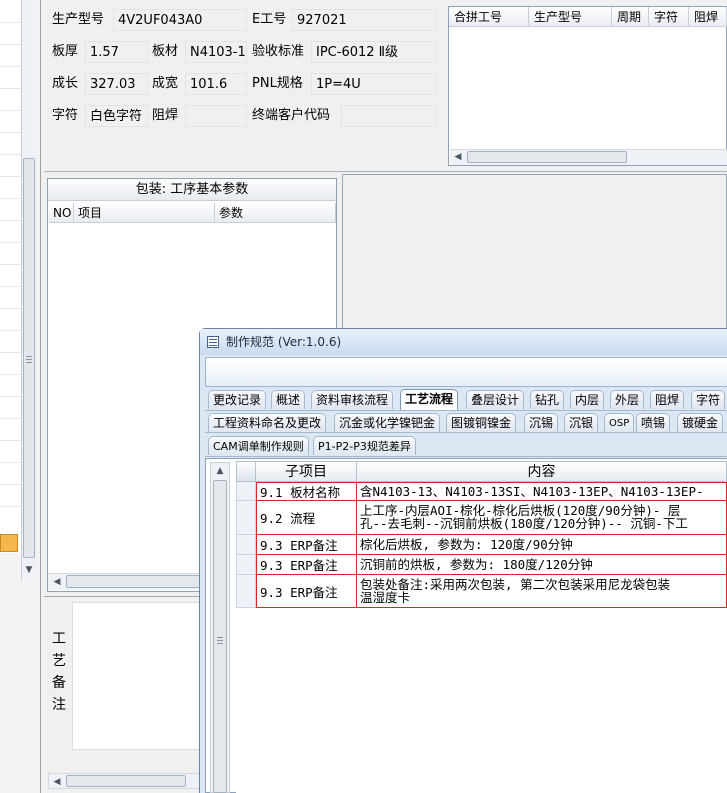 This screenshot has height=793, width=727. What do you see at coordinates (306, 491) in the screenshot?
I see `spec-cell-subitem: 9.1 板材名称` at bounding box center [306, 491].